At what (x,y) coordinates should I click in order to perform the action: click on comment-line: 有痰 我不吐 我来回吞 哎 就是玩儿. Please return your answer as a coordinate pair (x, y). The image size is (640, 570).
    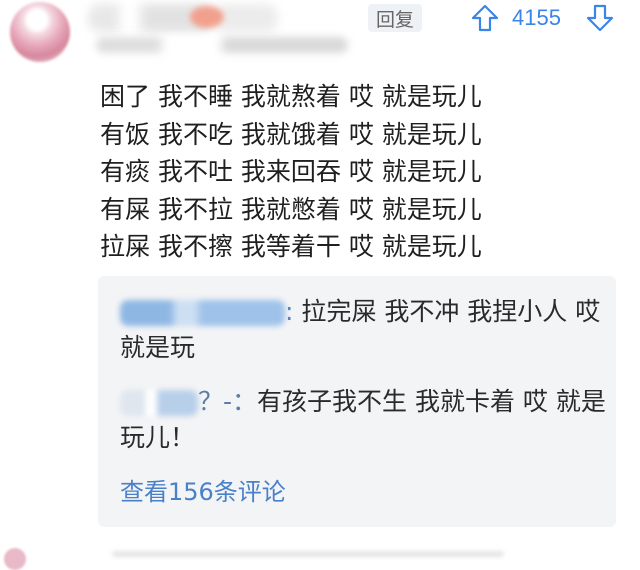
    Looking at the image, I should click on (291, 171).